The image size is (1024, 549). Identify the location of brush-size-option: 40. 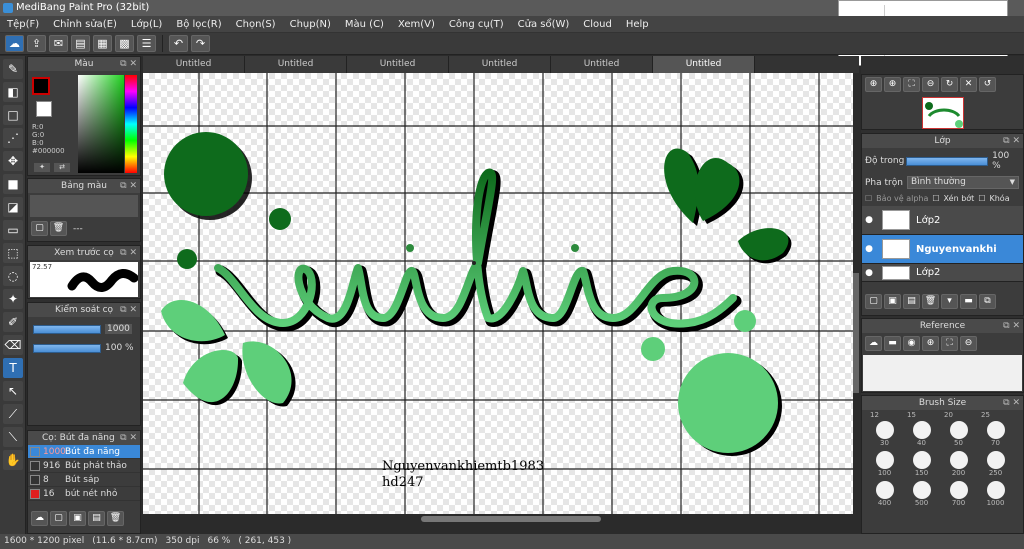
(921, 434).